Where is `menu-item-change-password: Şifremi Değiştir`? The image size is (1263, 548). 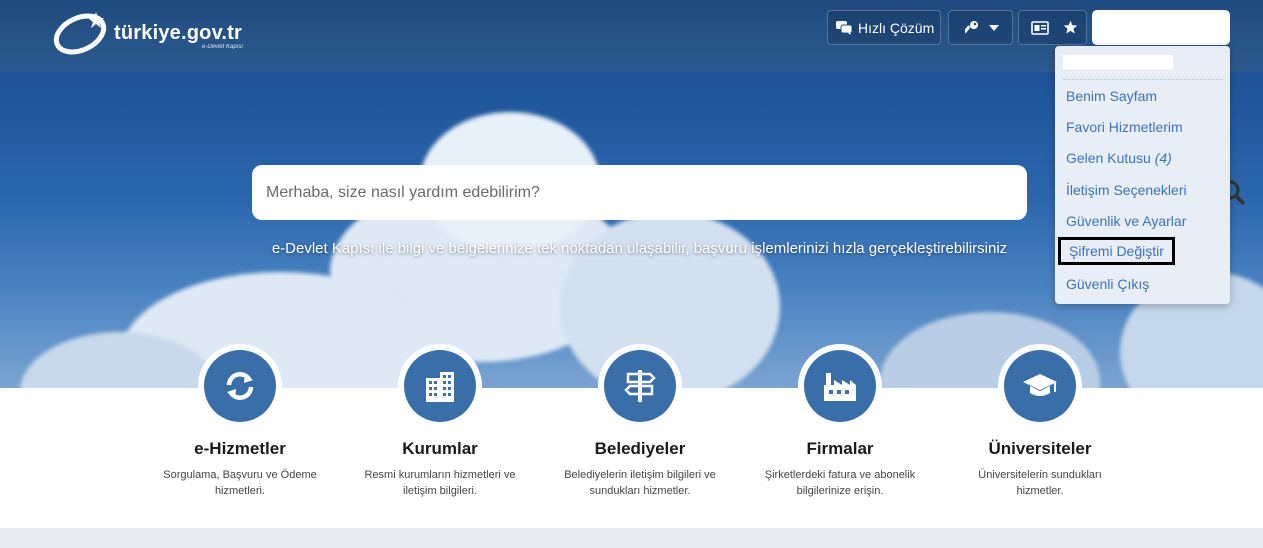 menu-item-change-password: Şifremi Değiştir is located at coordinates (1116, 251).